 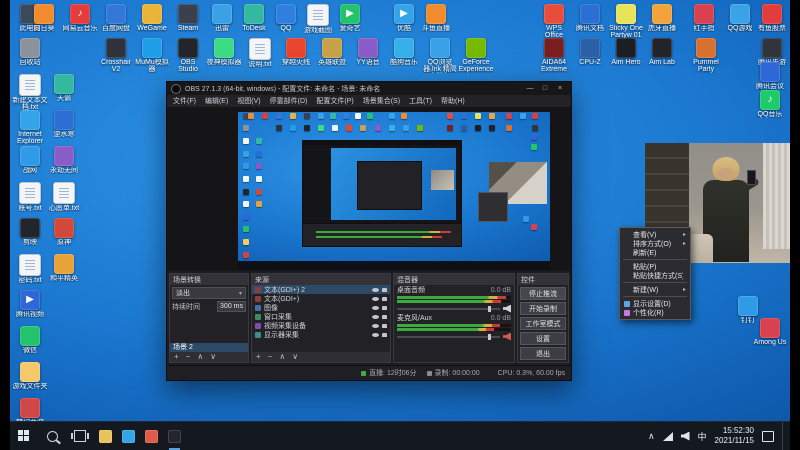 I want to click on obs-menu-item: 视图(V), so click(x=248, y=101).